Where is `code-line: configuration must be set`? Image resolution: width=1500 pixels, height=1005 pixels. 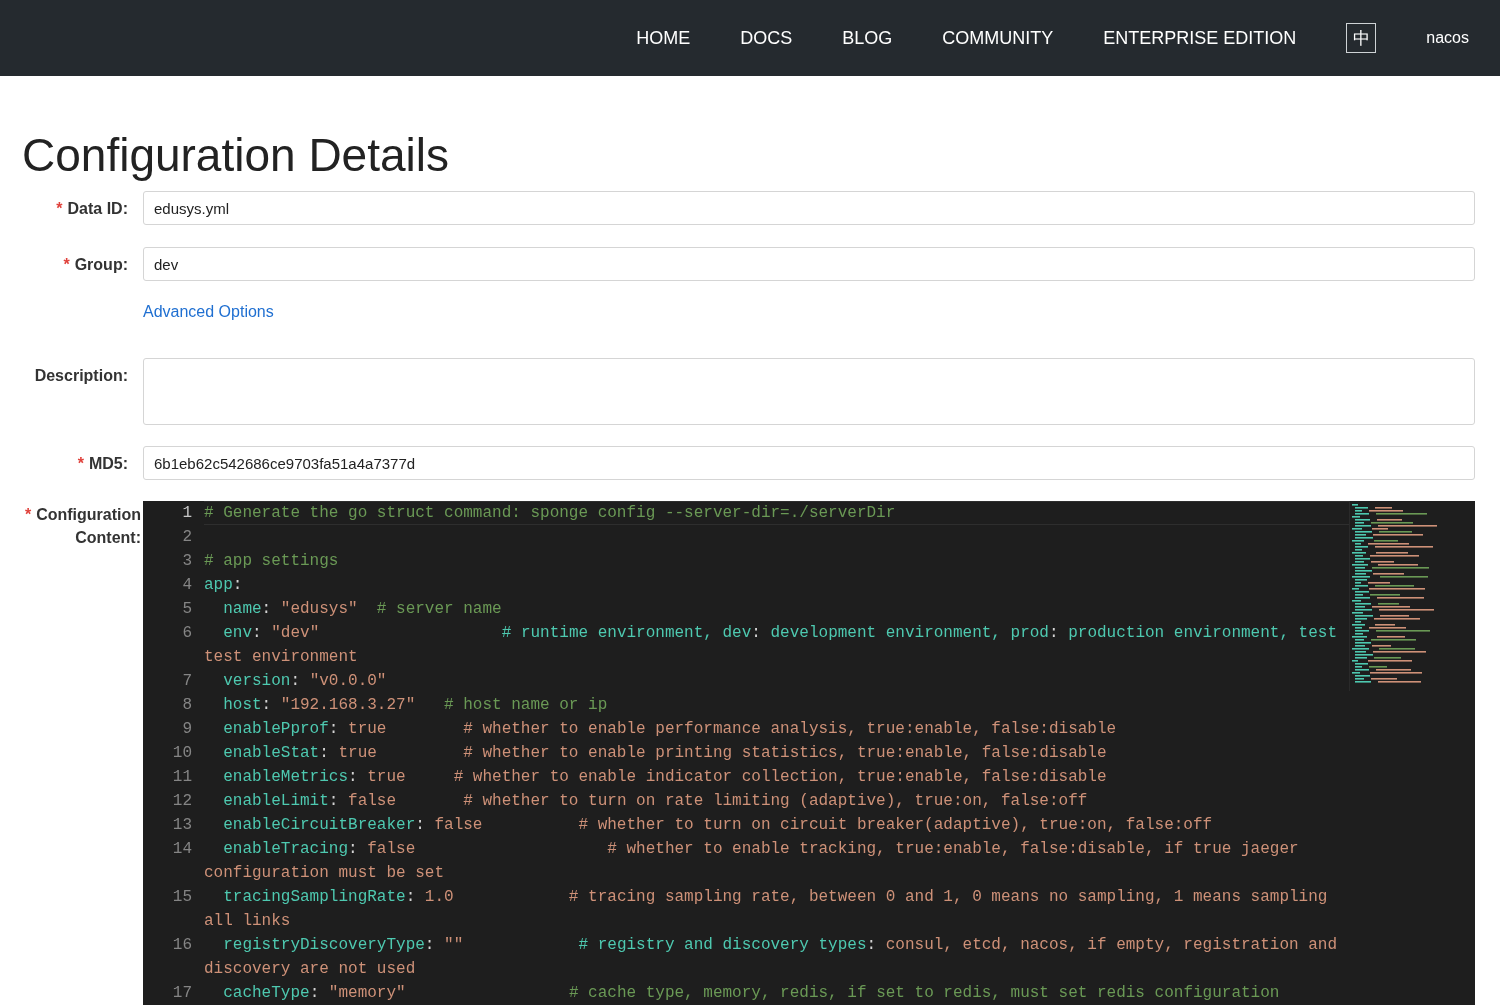 code-line: configuration must be set is located at coordinates (325, 873).